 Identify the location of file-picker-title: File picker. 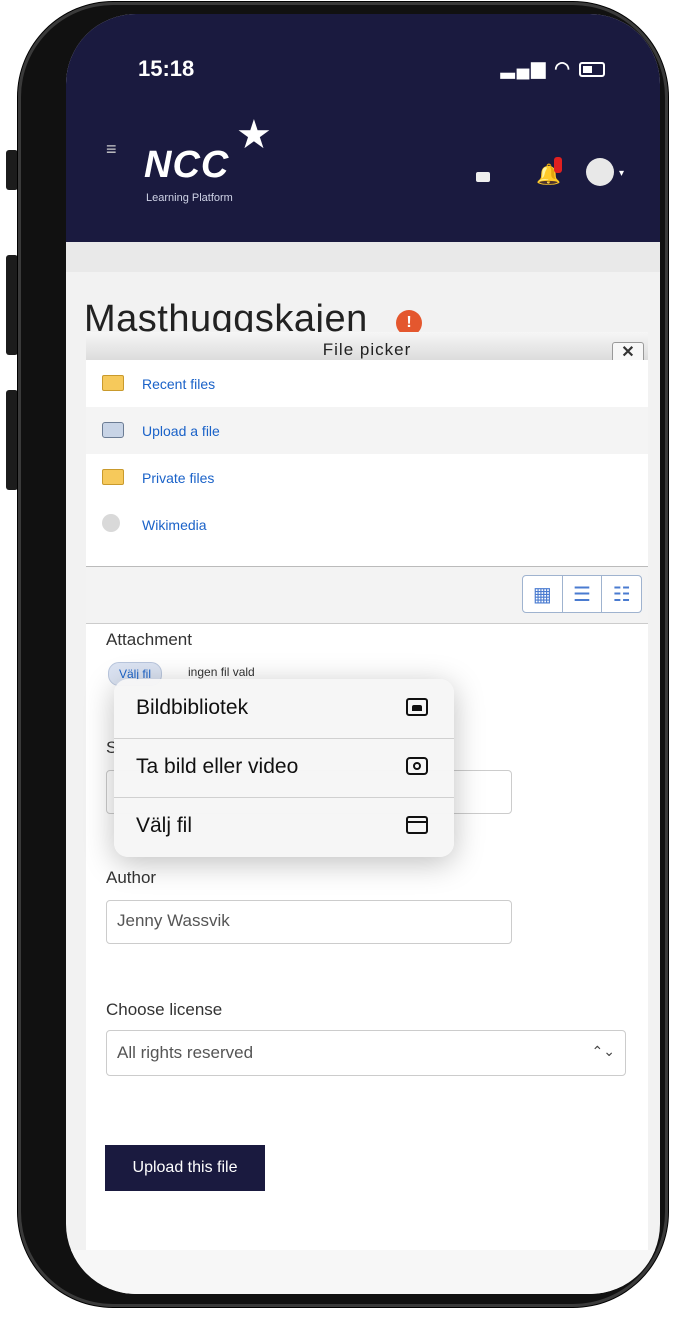
(367, 349).